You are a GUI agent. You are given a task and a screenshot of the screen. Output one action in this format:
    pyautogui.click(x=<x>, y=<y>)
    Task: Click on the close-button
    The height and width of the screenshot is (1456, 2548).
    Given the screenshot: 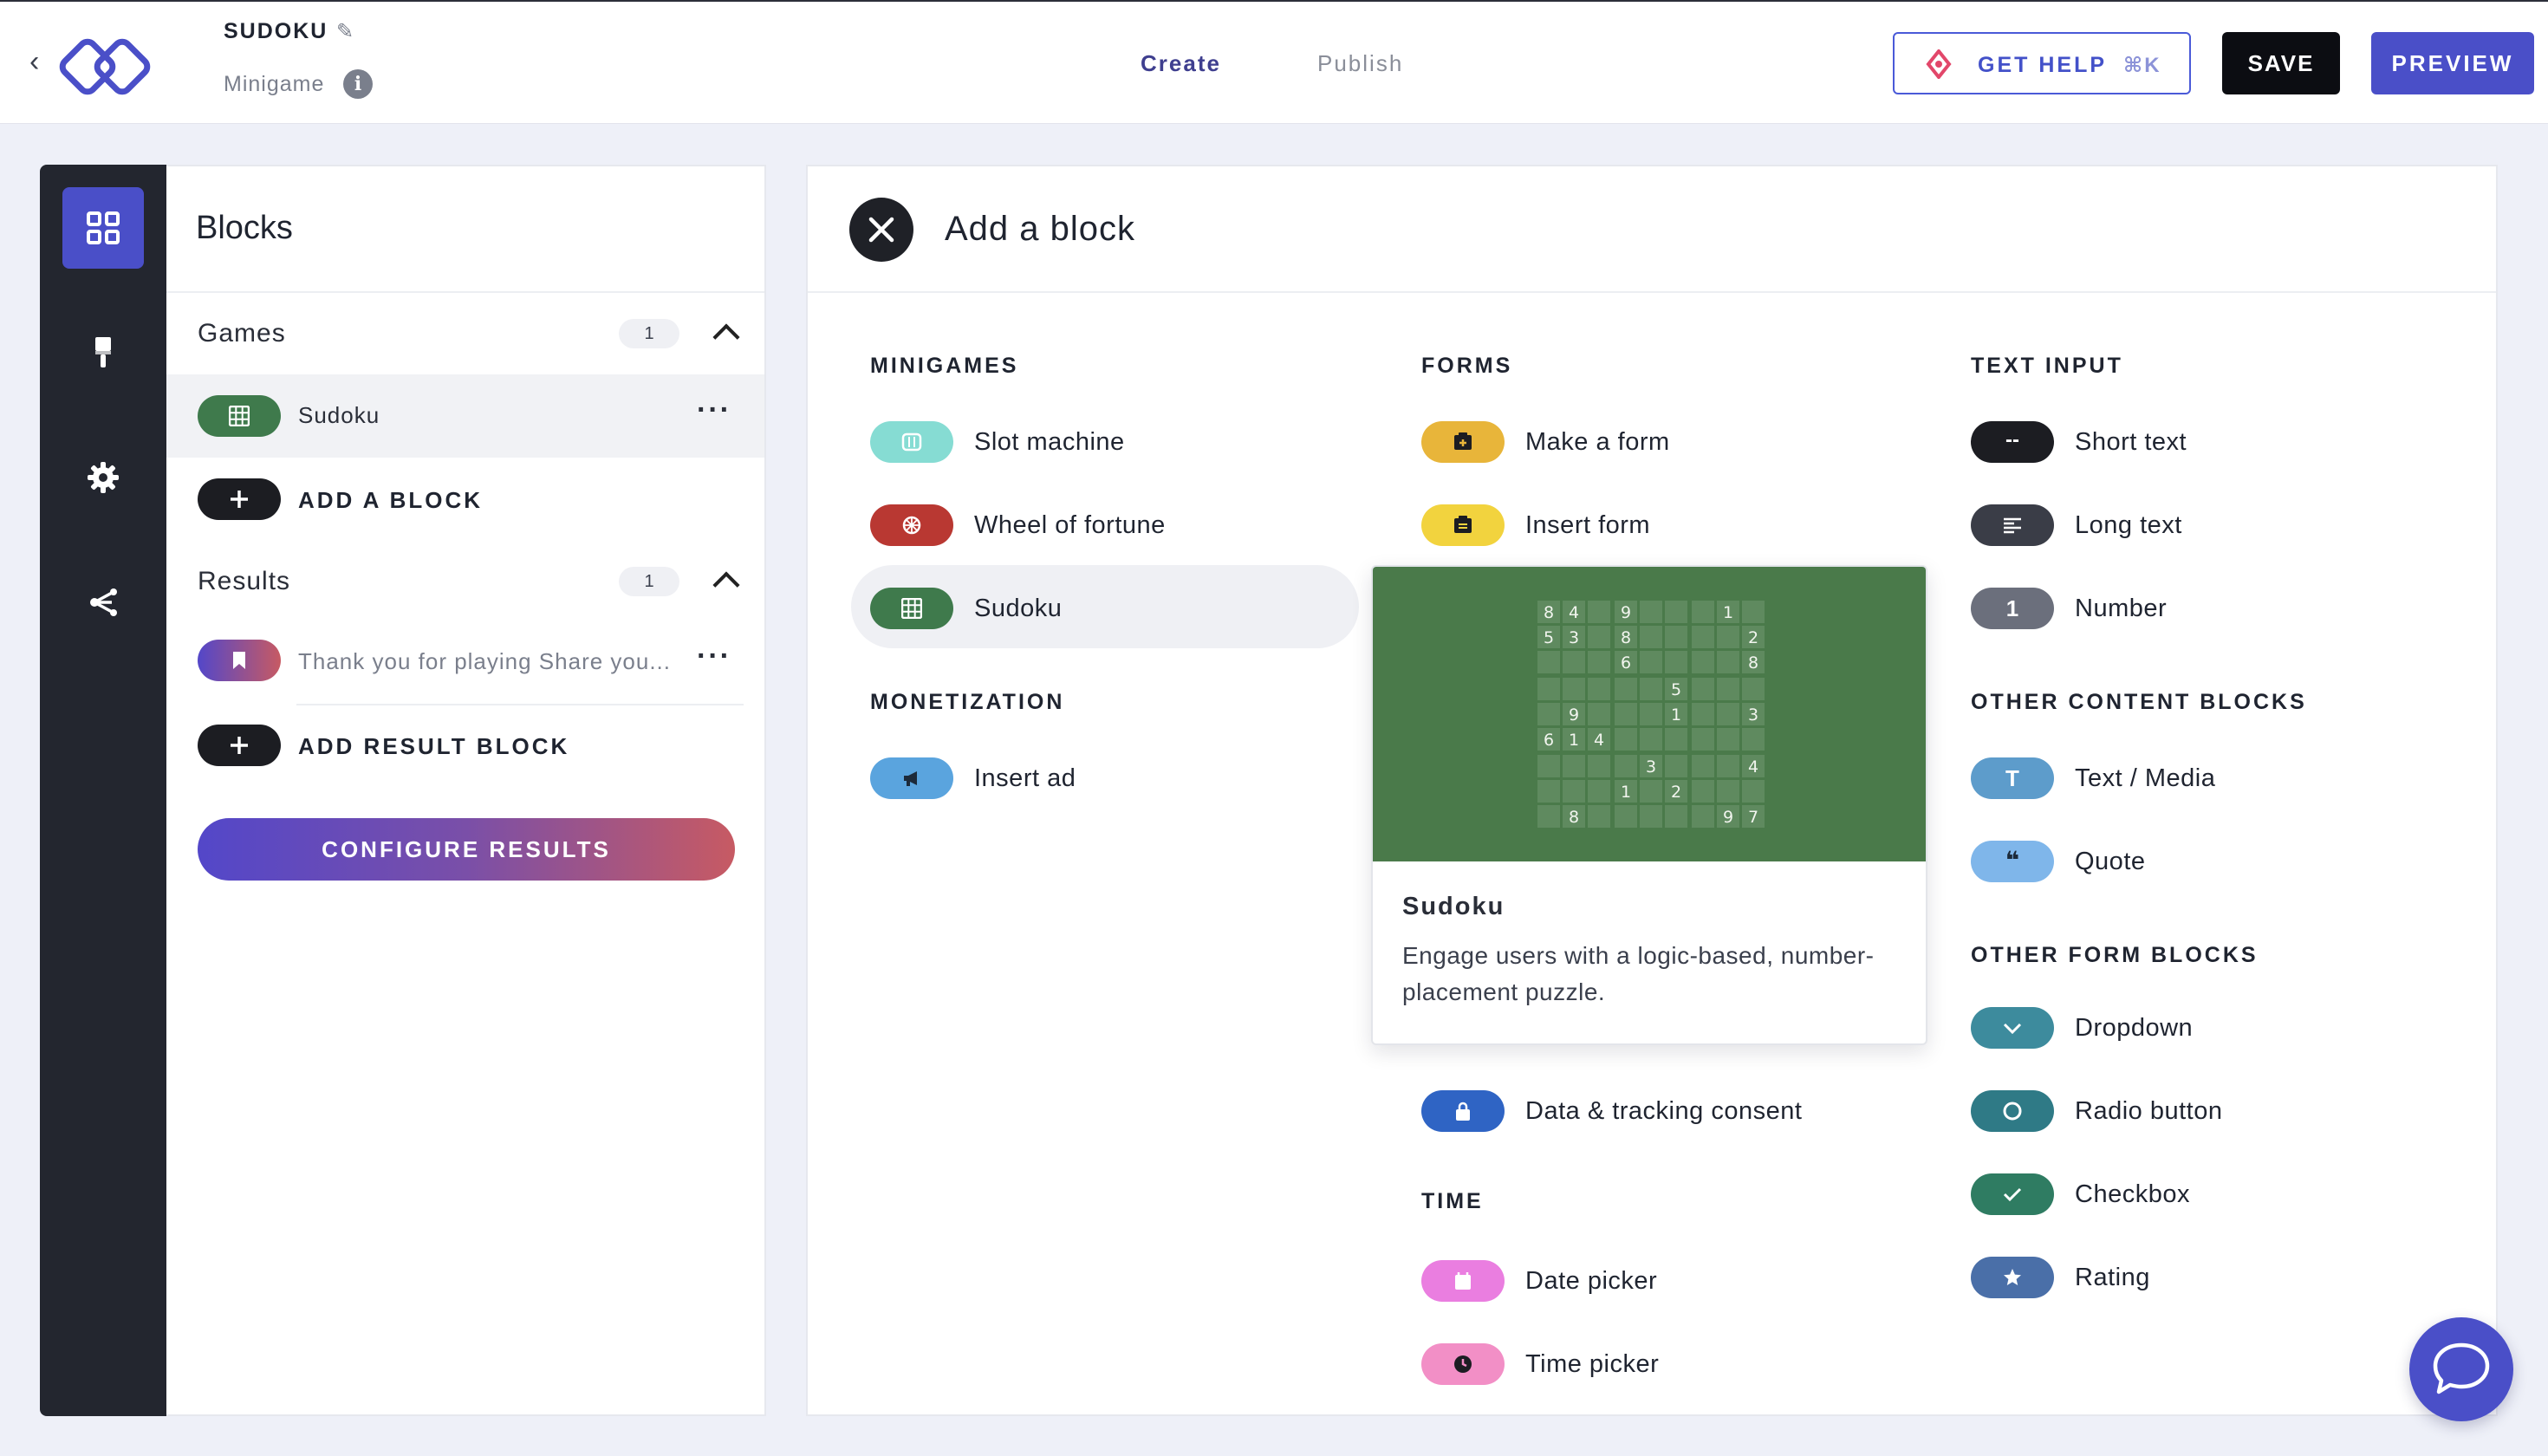 What is the action you would take?
    pyautogui.click(x=881, y=230)
    